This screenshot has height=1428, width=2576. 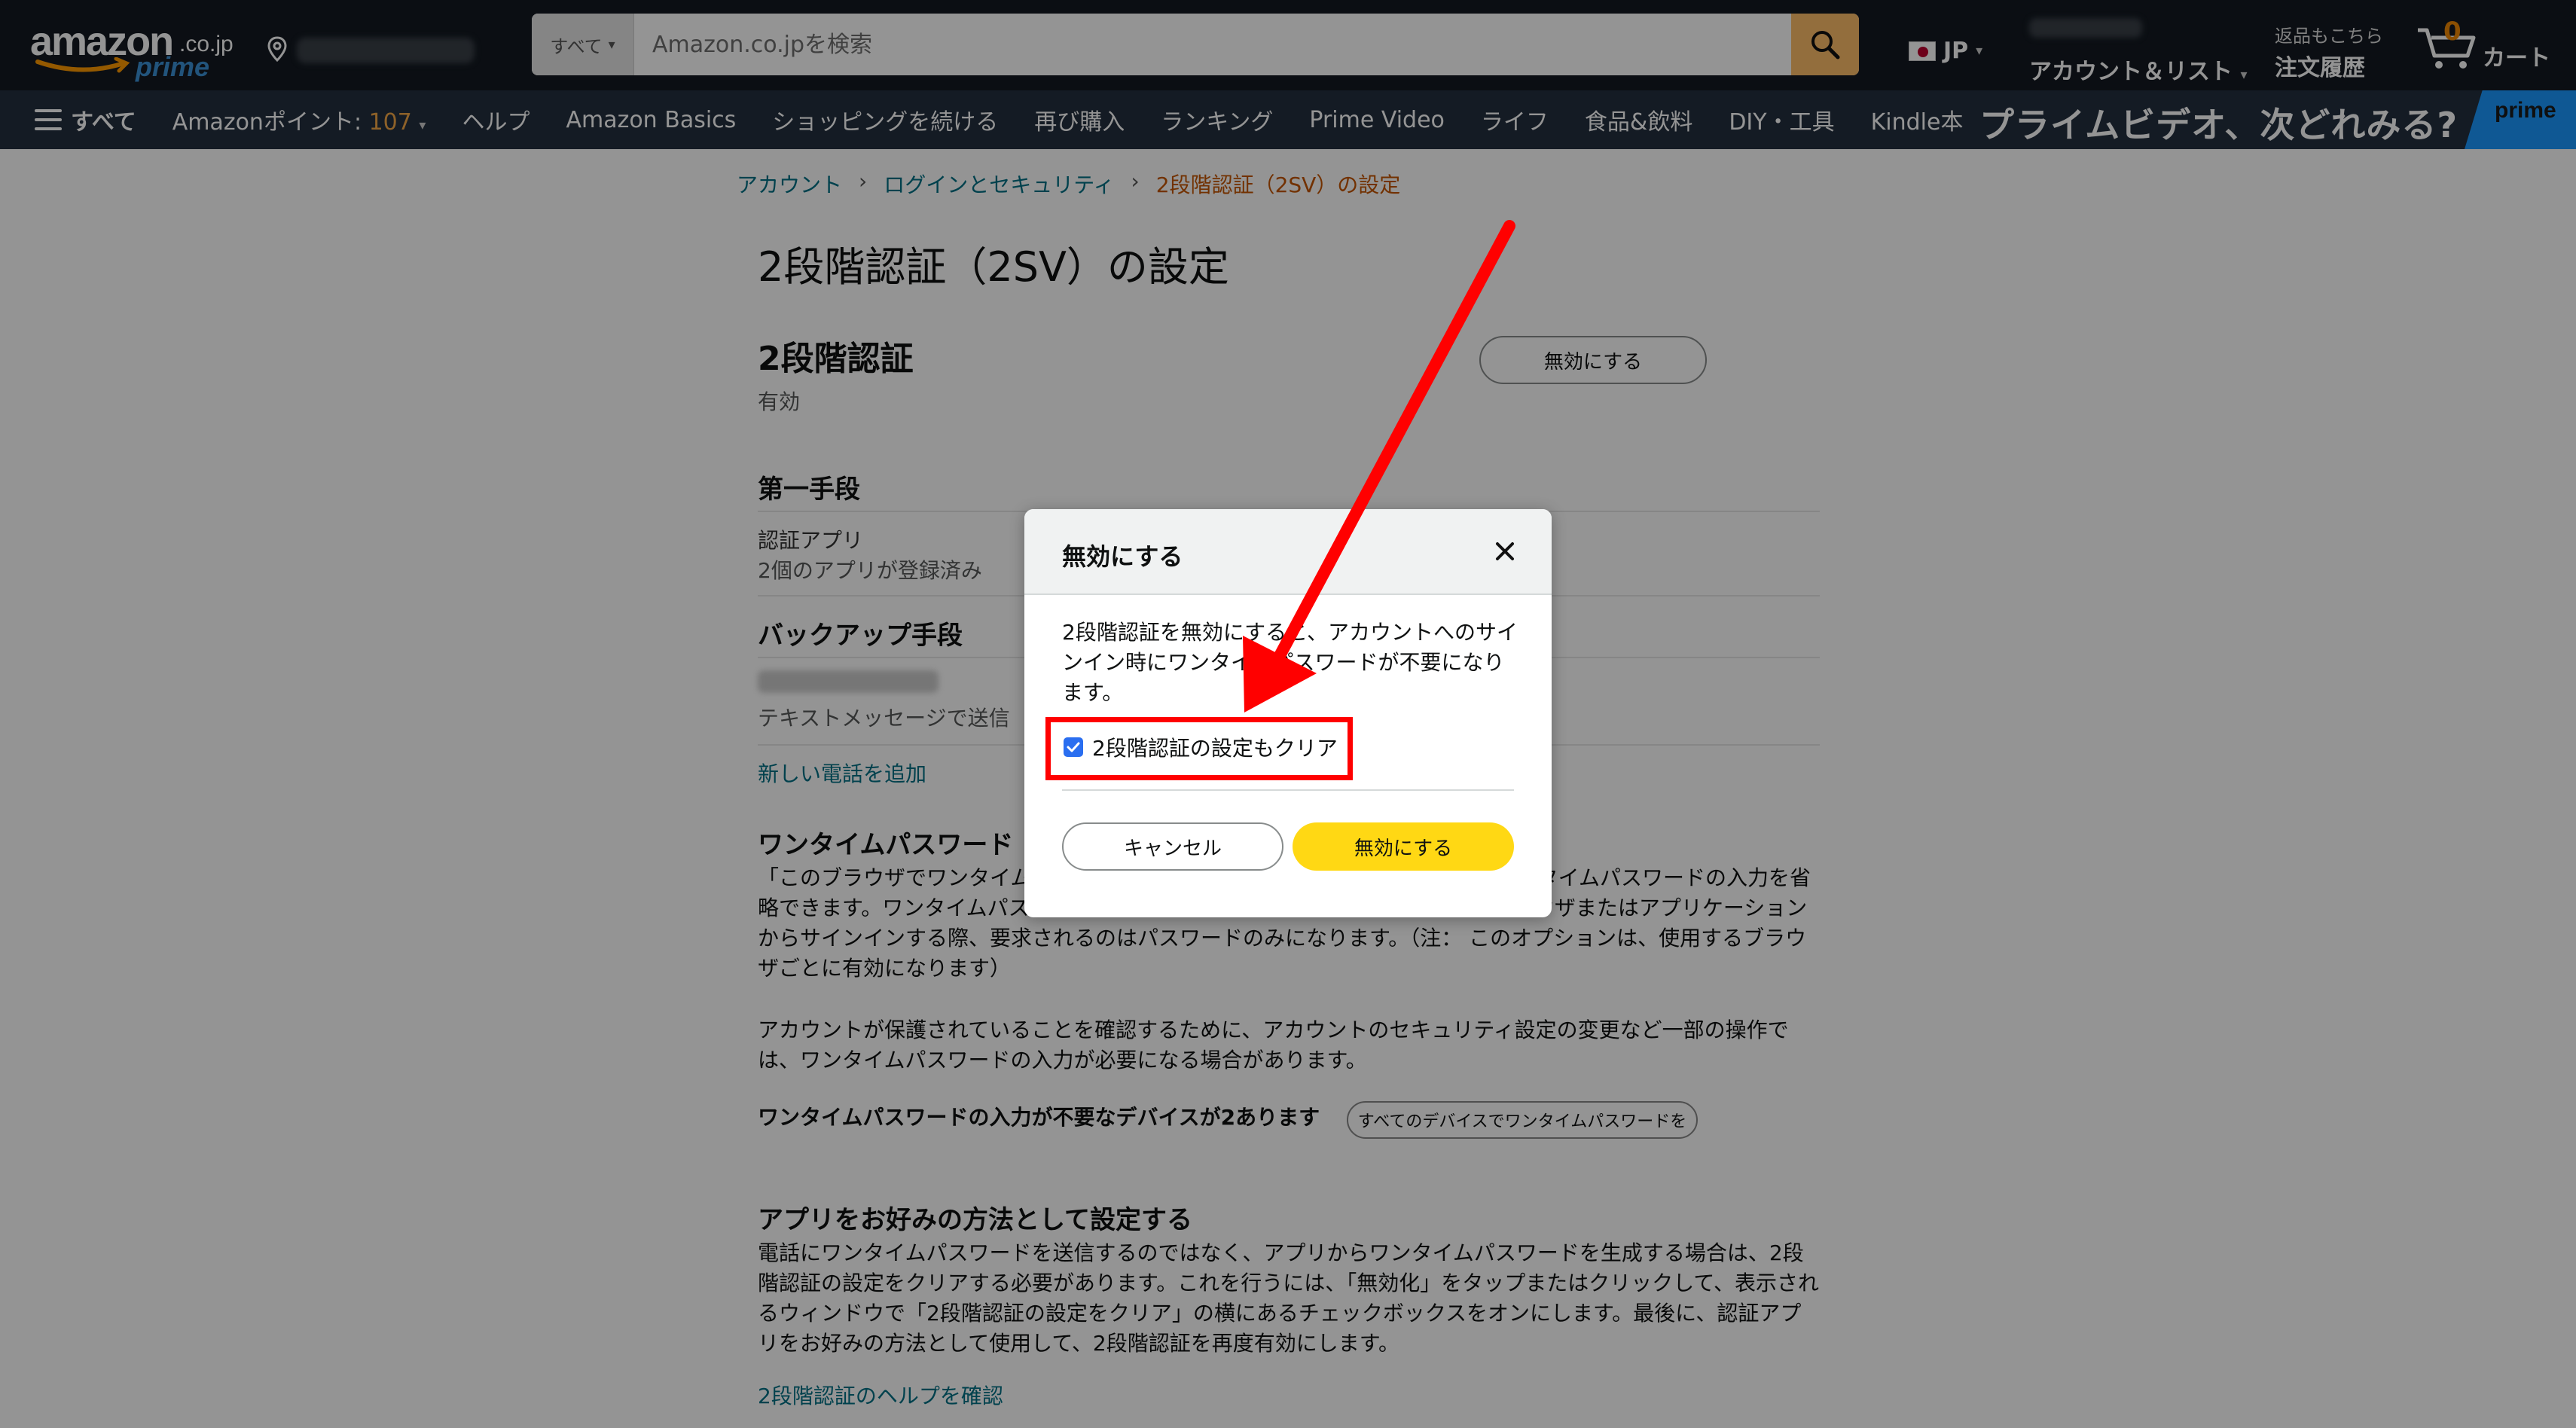 I want to click on dialog-title: 無効にする, so click(x=1123, y=556).